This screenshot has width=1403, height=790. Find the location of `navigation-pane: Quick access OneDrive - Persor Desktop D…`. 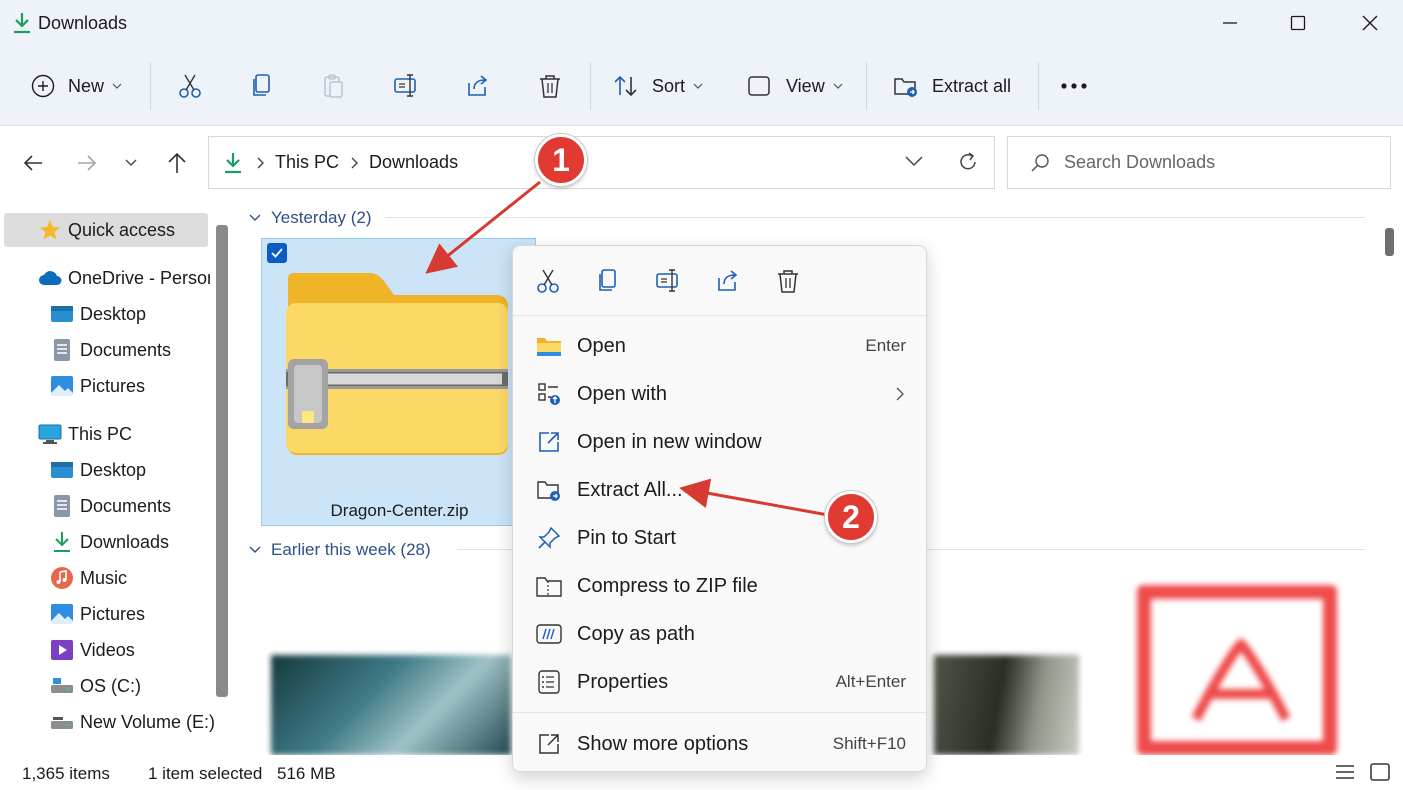

navigation-pane: Quick access OneDrive - Persor Desktop D… is located at coordinates (115, 477).